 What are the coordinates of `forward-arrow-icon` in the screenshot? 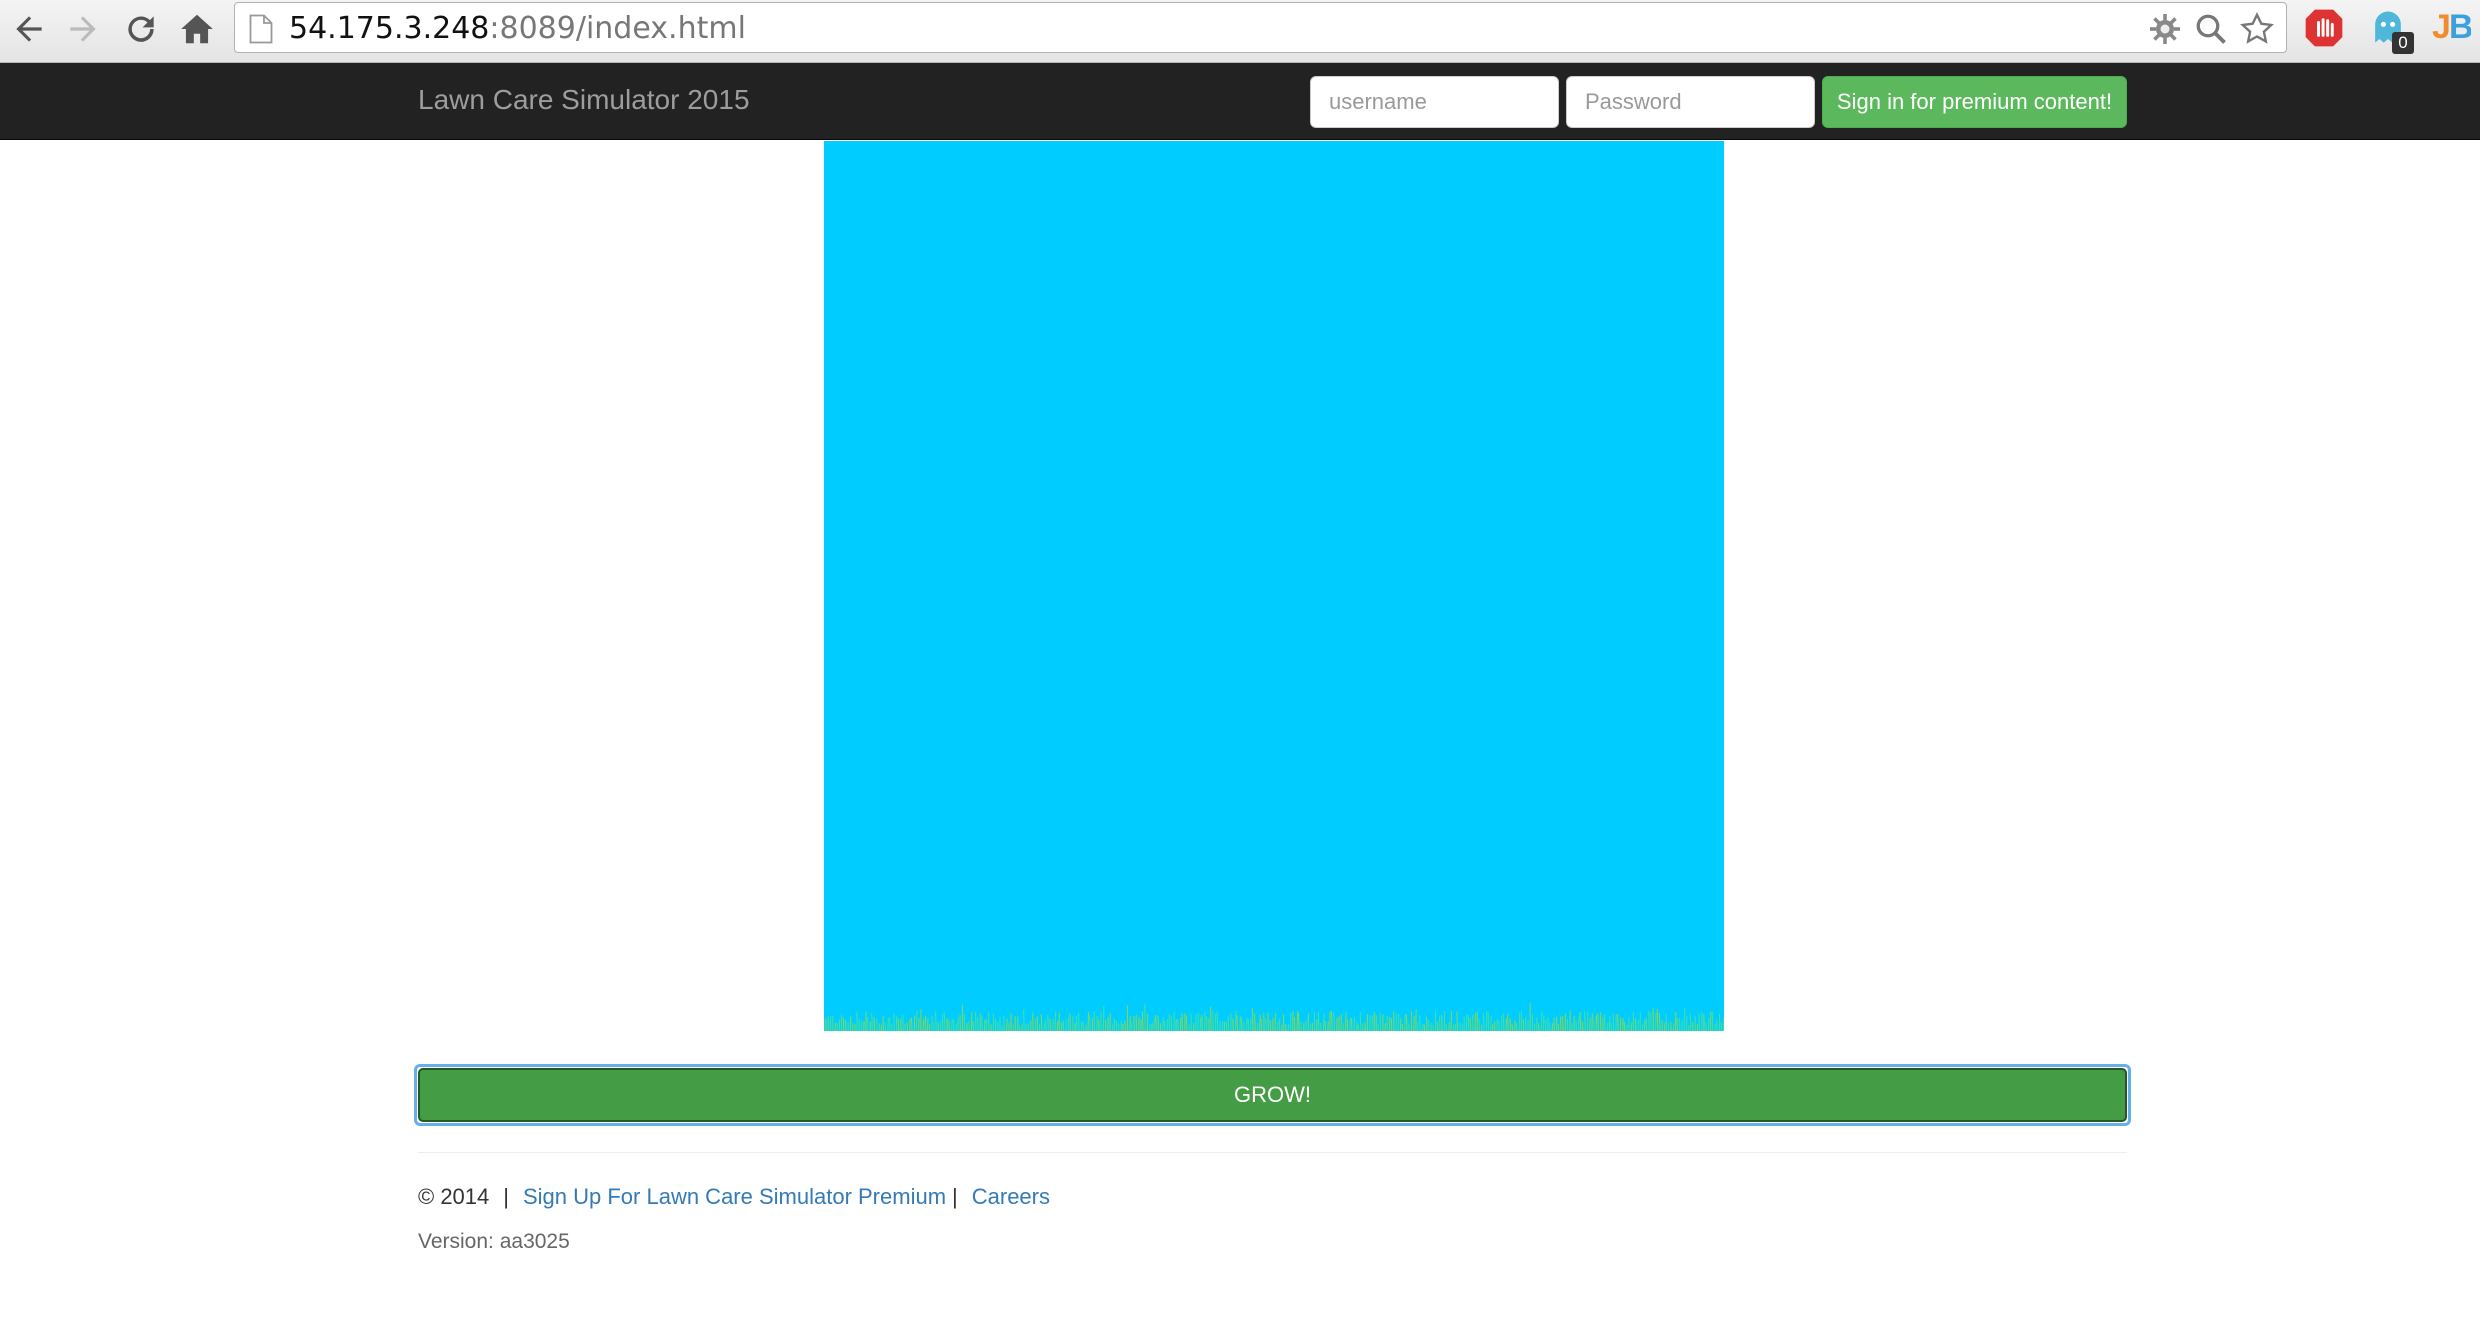 It's located at (83, 29).